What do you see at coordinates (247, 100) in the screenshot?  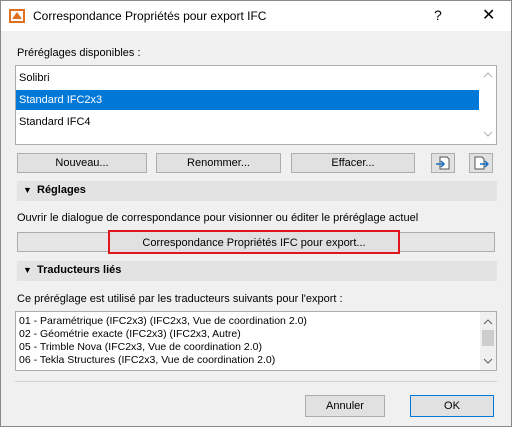 I see `preset-item-selected: Standard IFC2x3` at bounding box center [247, 100].